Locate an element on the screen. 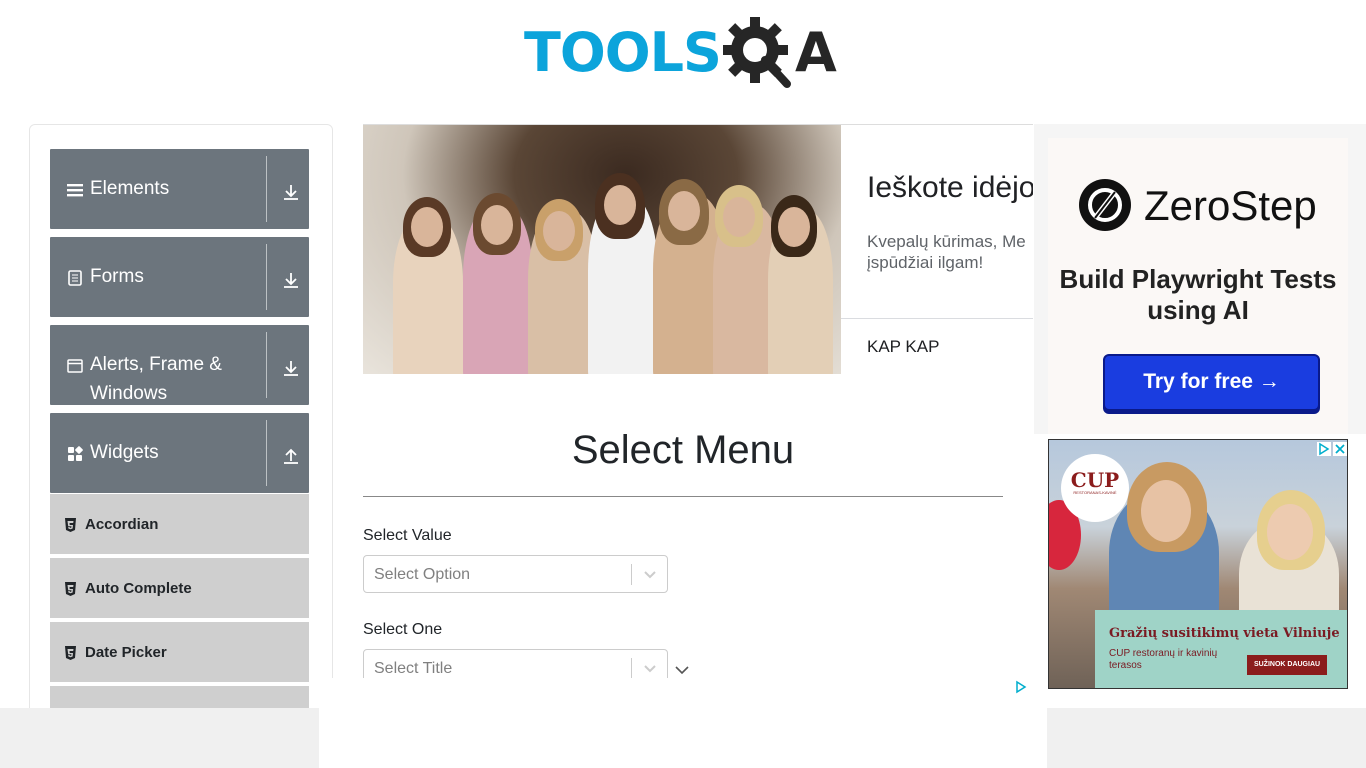  page-title: Select Menu is located at coordinates (683, 450).